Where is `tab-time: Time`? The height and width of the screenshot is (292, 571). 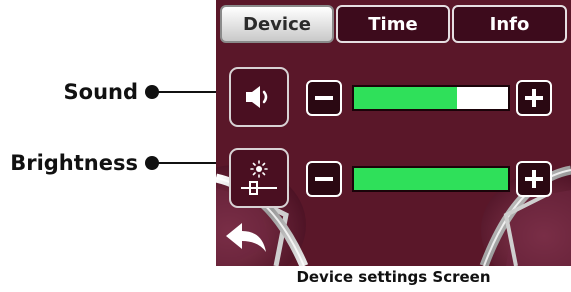
tab-time: Time is located at coordinates (393, 24).